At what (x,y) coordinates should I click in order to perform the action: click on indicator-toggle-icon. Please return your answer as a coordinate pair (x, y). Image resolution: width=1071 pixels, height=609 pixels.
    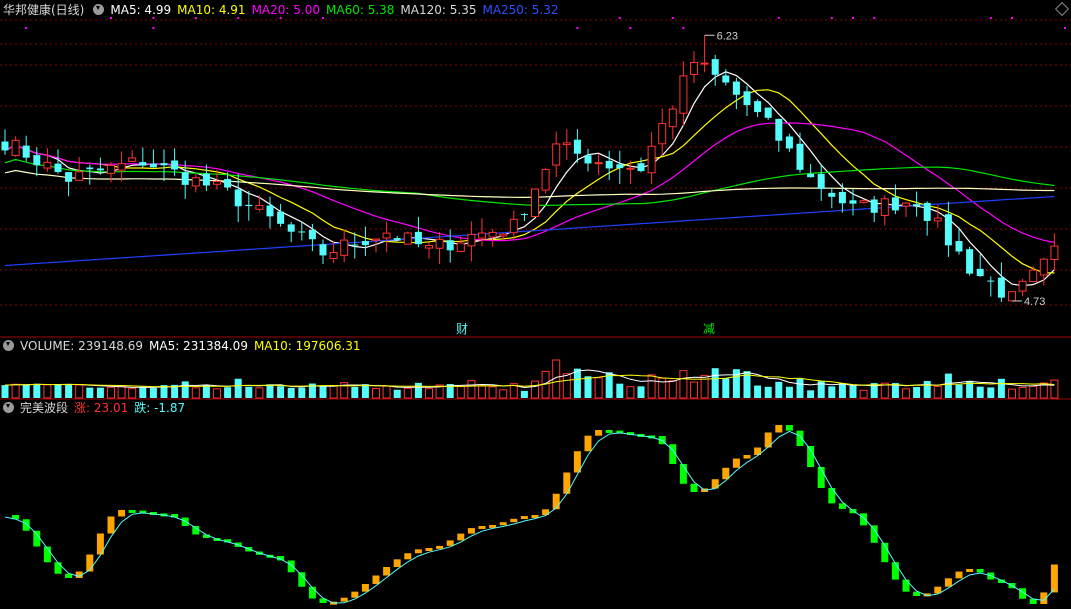
    Looking at the image, I should click on (99, 9).